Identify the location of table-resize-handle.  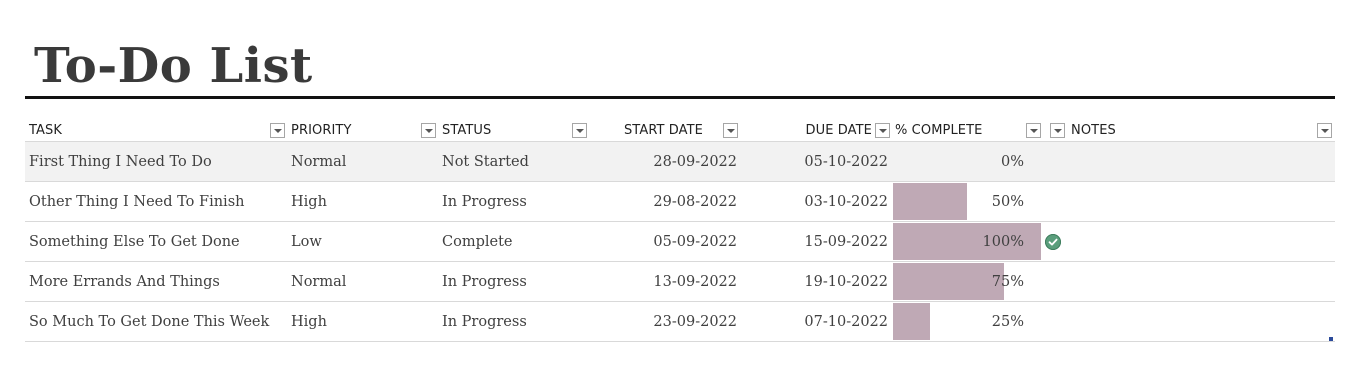
(1331, 339).